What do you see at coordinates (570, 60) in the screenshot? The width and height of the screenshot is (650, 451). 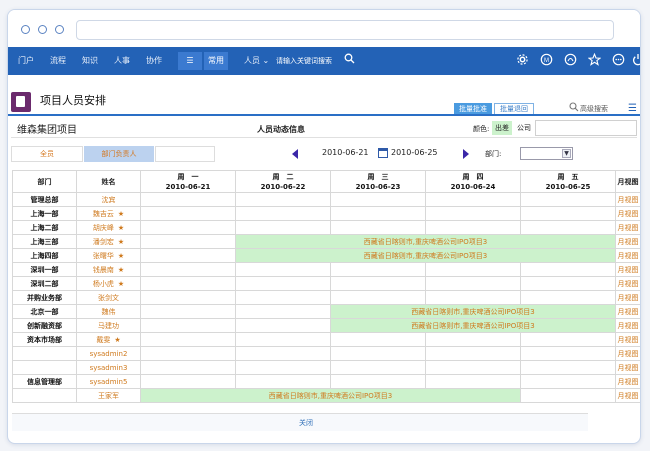 I see `theme-icon` at bounding box center [570, 60].